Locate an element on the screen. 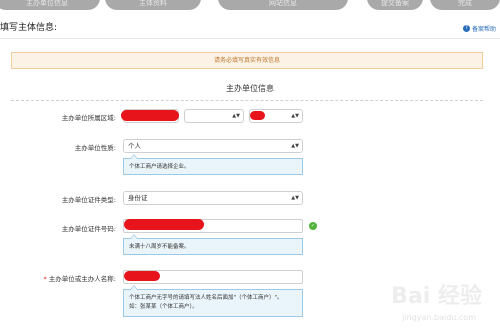  cert-number-hint: 未满十八周岁不能备案。 is located at coordinates (213, 244).